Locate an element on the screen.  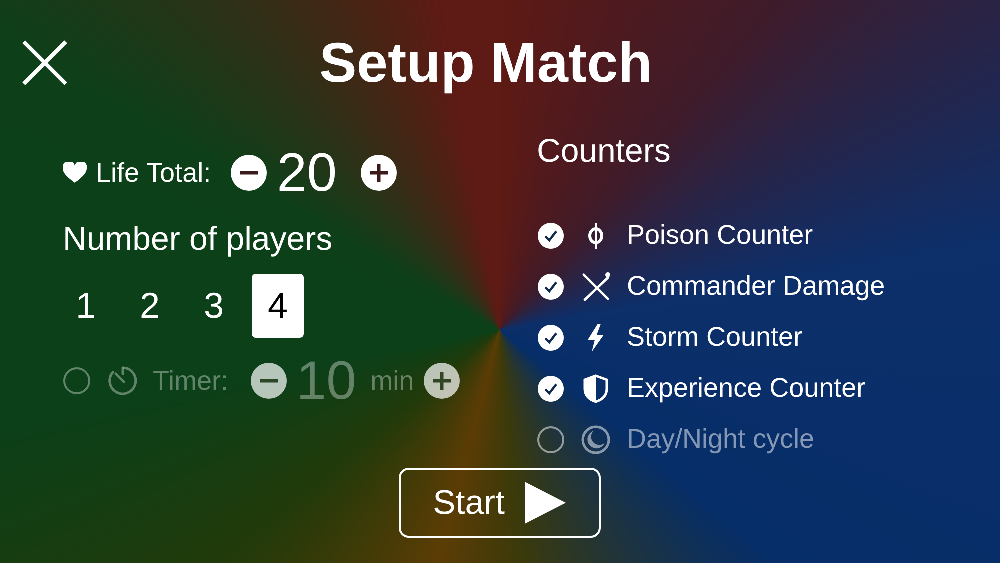
heart-icon is located at coordinates (75, 173).